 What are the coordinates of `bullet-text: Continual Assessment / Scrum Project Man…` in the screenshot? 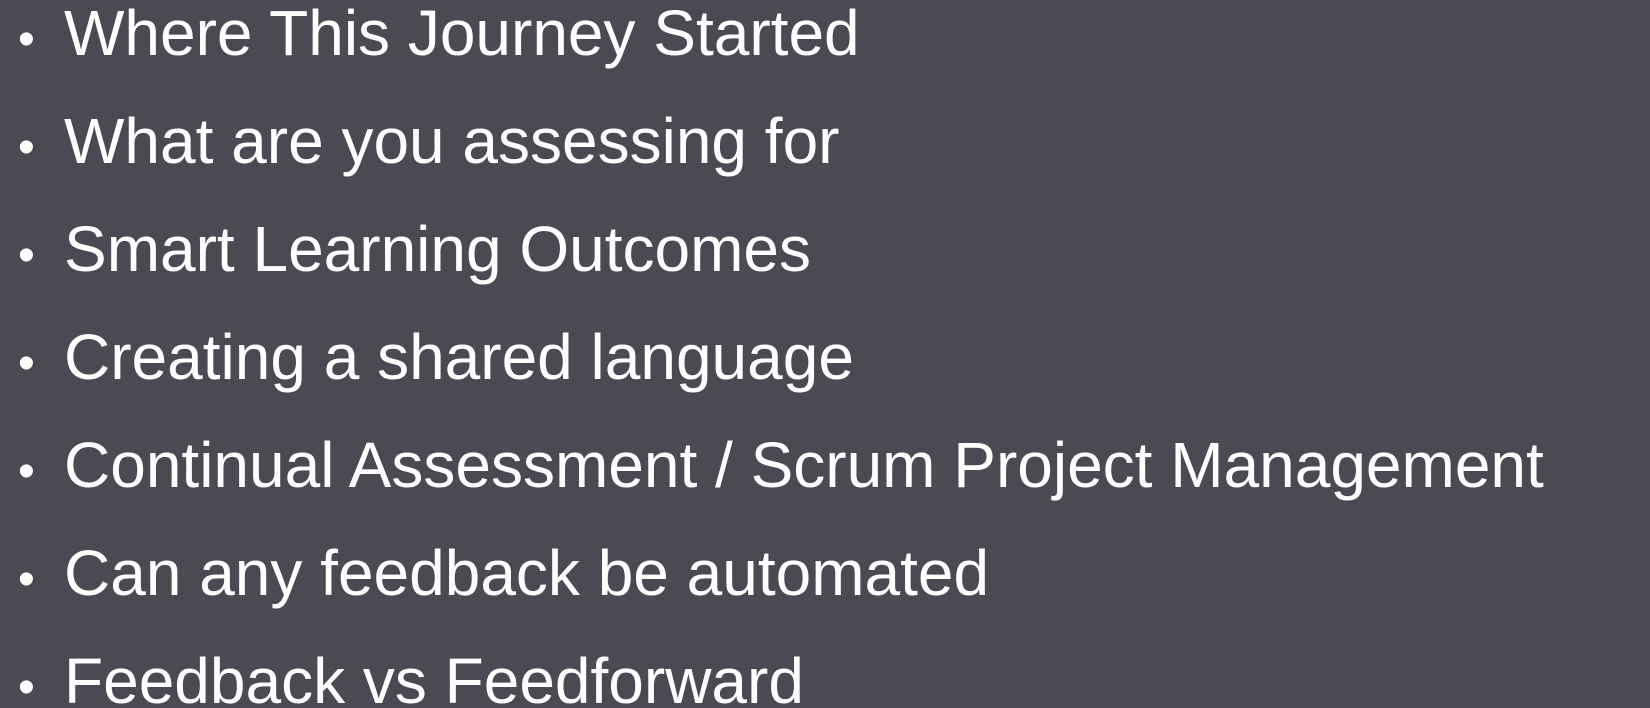 It's located at (804, 465).